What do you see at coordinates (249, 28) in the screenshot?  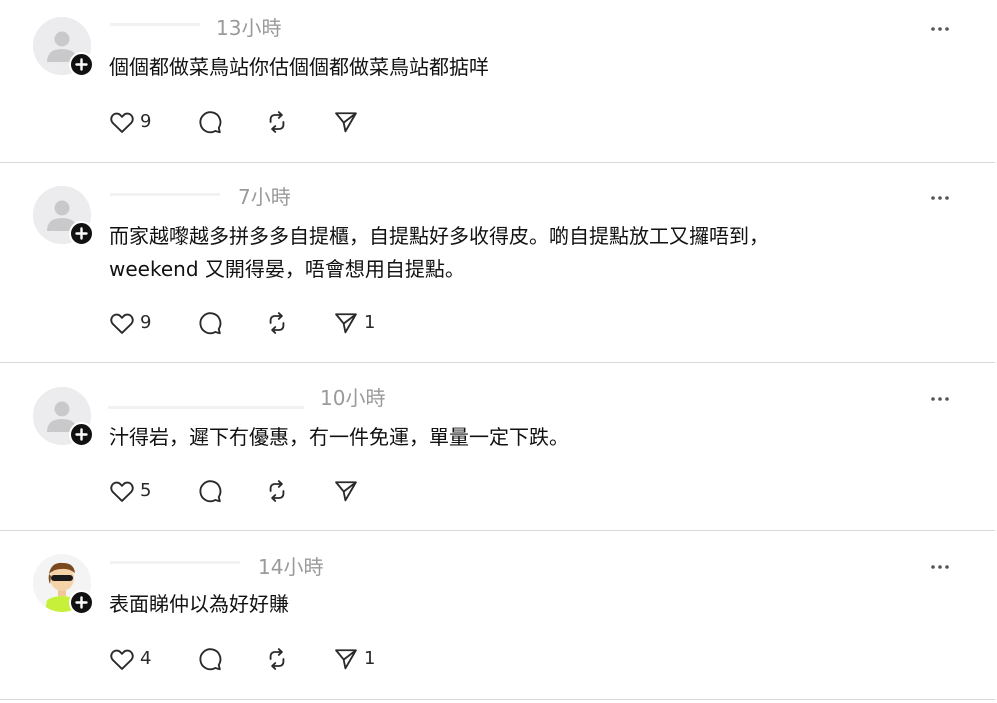 I see `post-timestamp: 13小時` at bounding box center [249, 28].